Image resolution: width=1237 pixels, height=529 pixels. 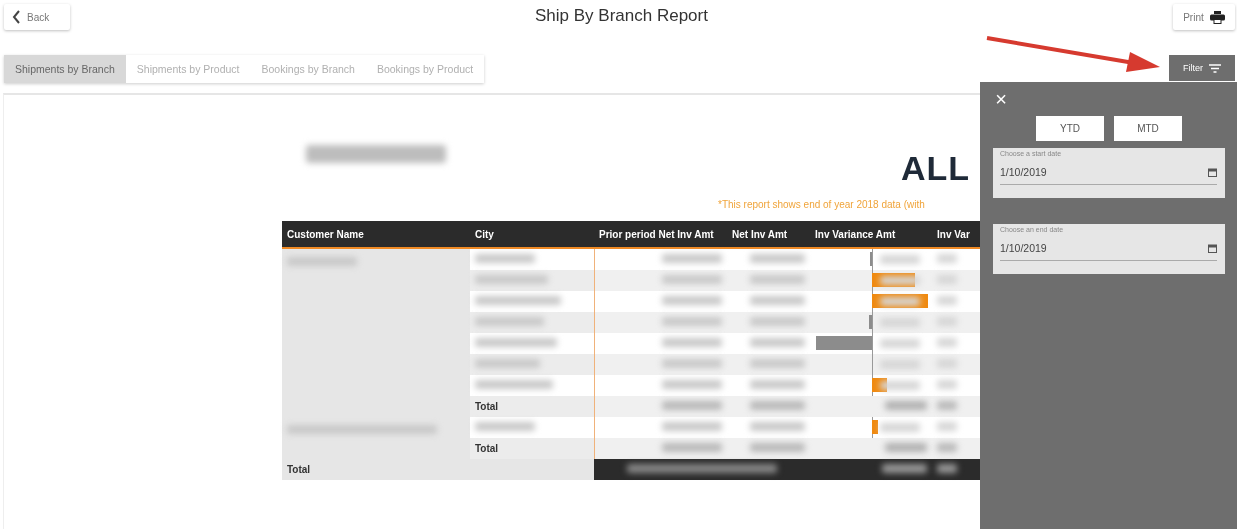 I want to click on print-button: Print, so click(x=1204, y=17).